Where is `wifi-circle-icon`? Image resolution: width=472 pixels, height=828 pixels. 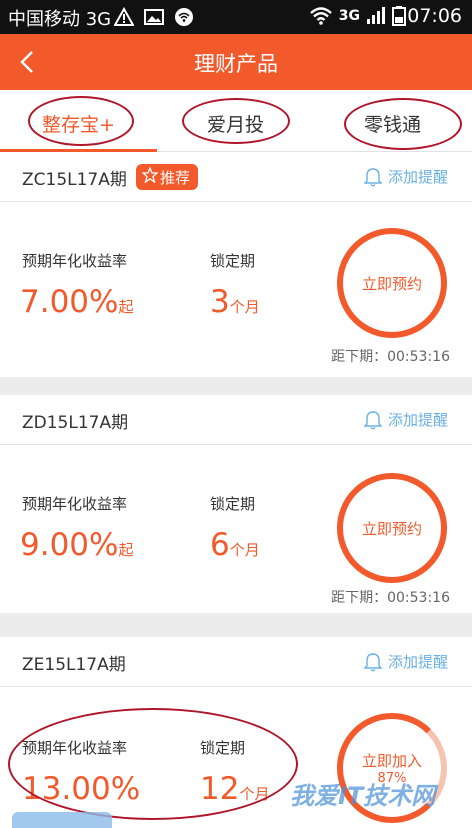 wifi-circle-icon is located at coordinates (184, 17).